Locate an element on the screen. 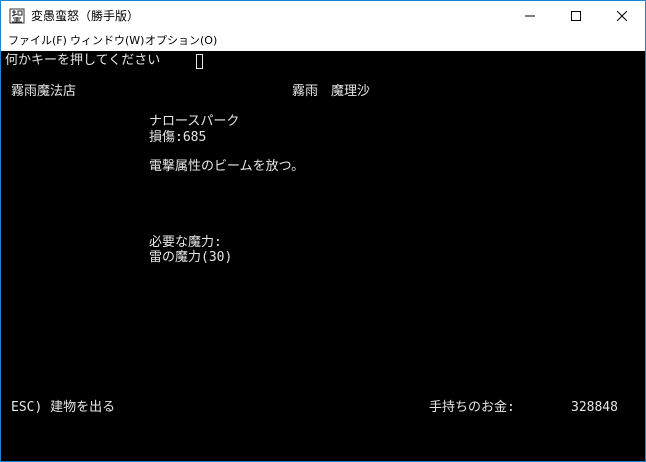 This screenshot has width=646, height=462. gold-label: 手持ちのお金: is located at coordinates (472, 407).